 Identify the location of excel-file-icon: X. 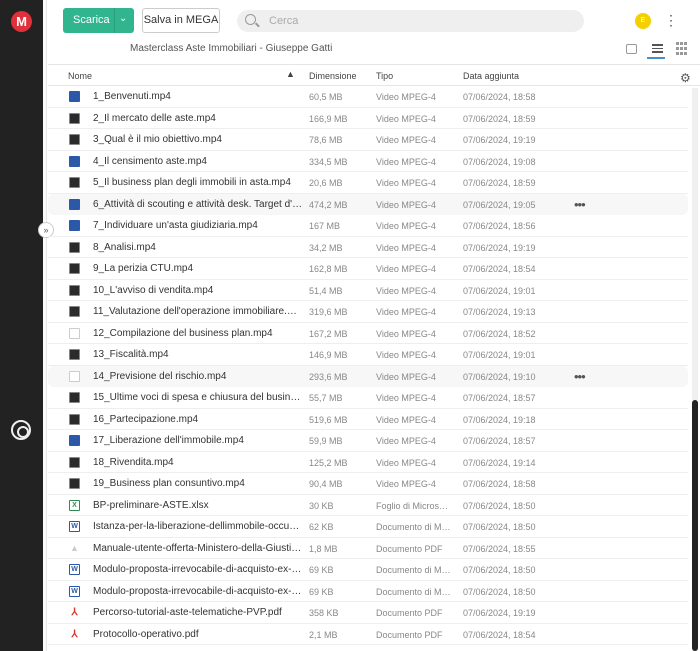
(74, 505).